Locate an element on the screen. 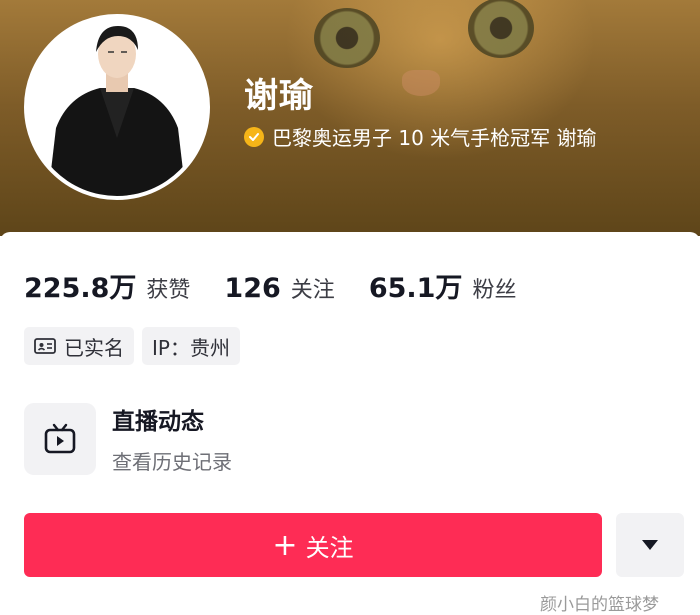 This screenshot has width=700, height=615. live-icon-box is located at coordinates (60, 438).